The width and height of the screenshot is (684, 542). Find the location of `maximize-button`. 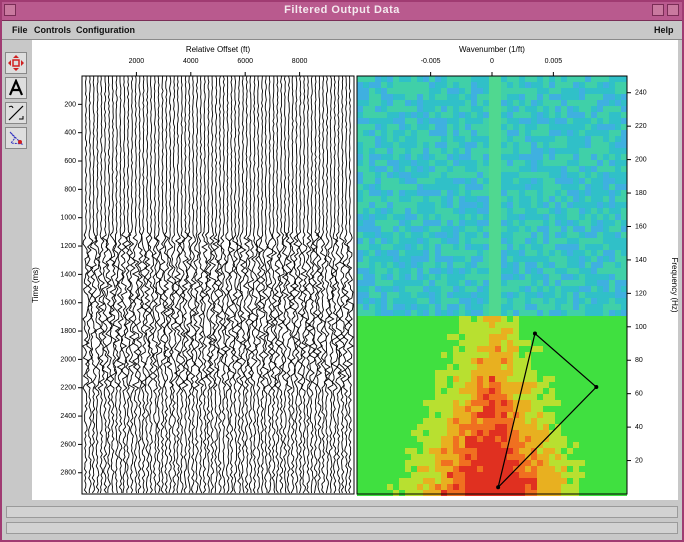

maximize-button is located at coordinates (673, 10).